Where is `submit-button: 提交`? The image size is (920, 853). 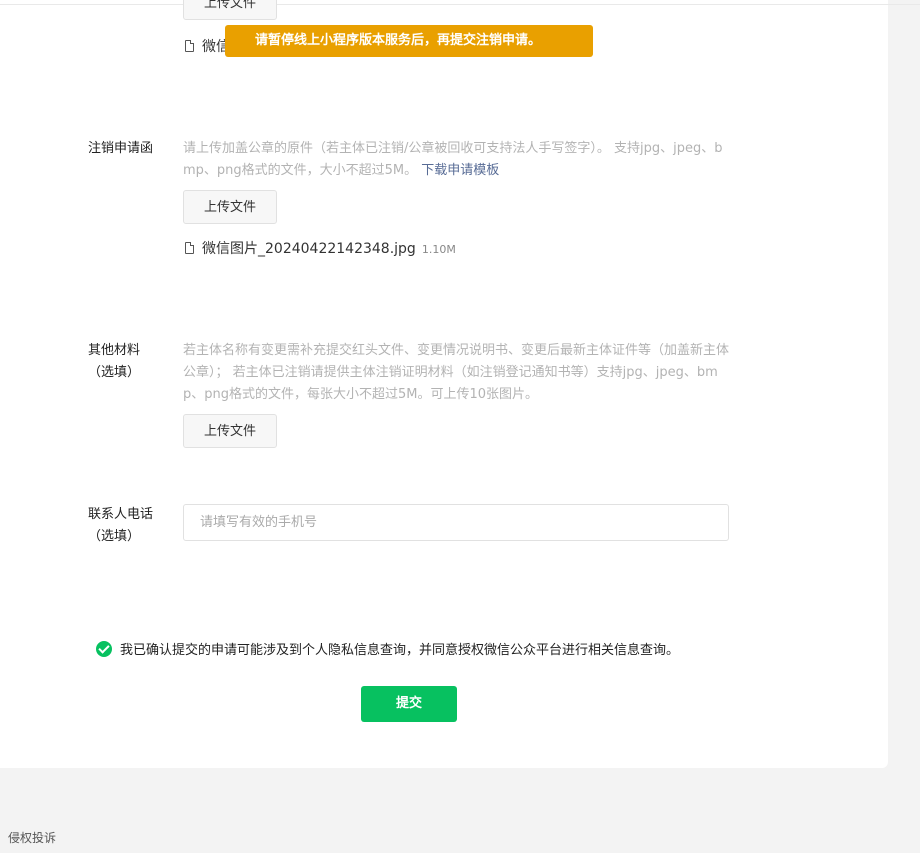
submit-button: 提交 is located at coordinates (409, 704).